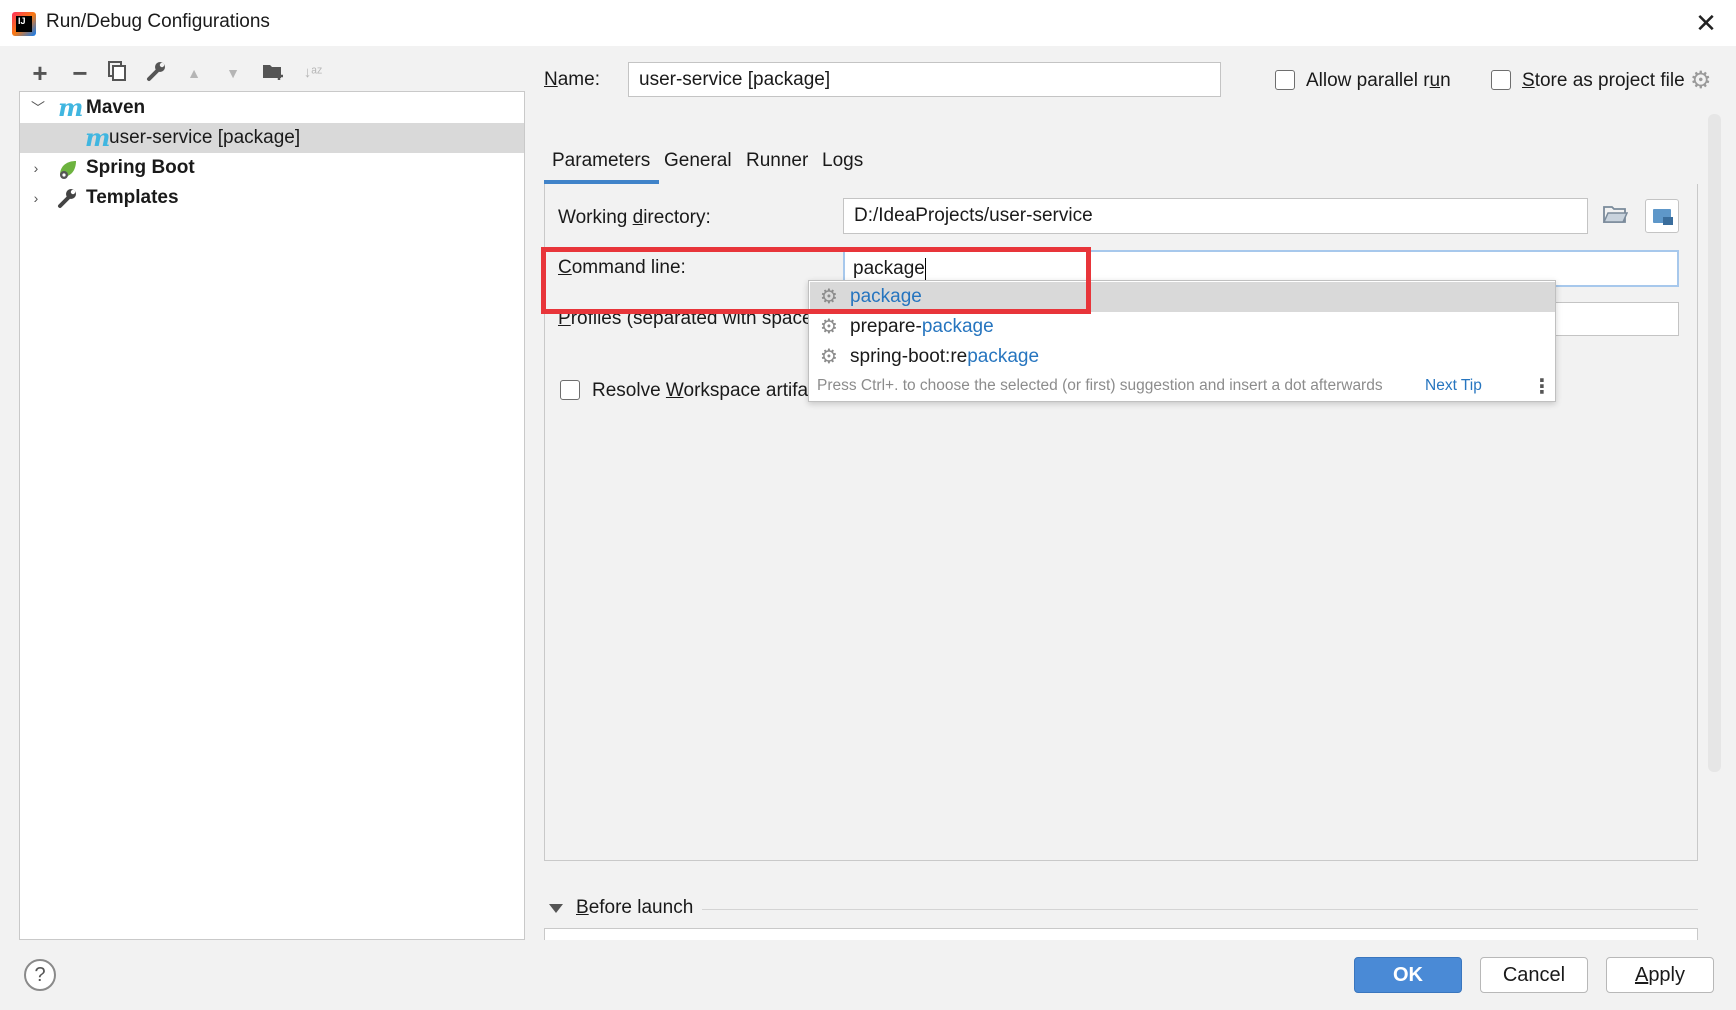 Image resolution: width=1736 pixels, height=1010 pixels. What do you see at coordinates (634, 217) in the screenshot?
I see `working-directory-label: Working directory:` at bounding box center [634, 217].